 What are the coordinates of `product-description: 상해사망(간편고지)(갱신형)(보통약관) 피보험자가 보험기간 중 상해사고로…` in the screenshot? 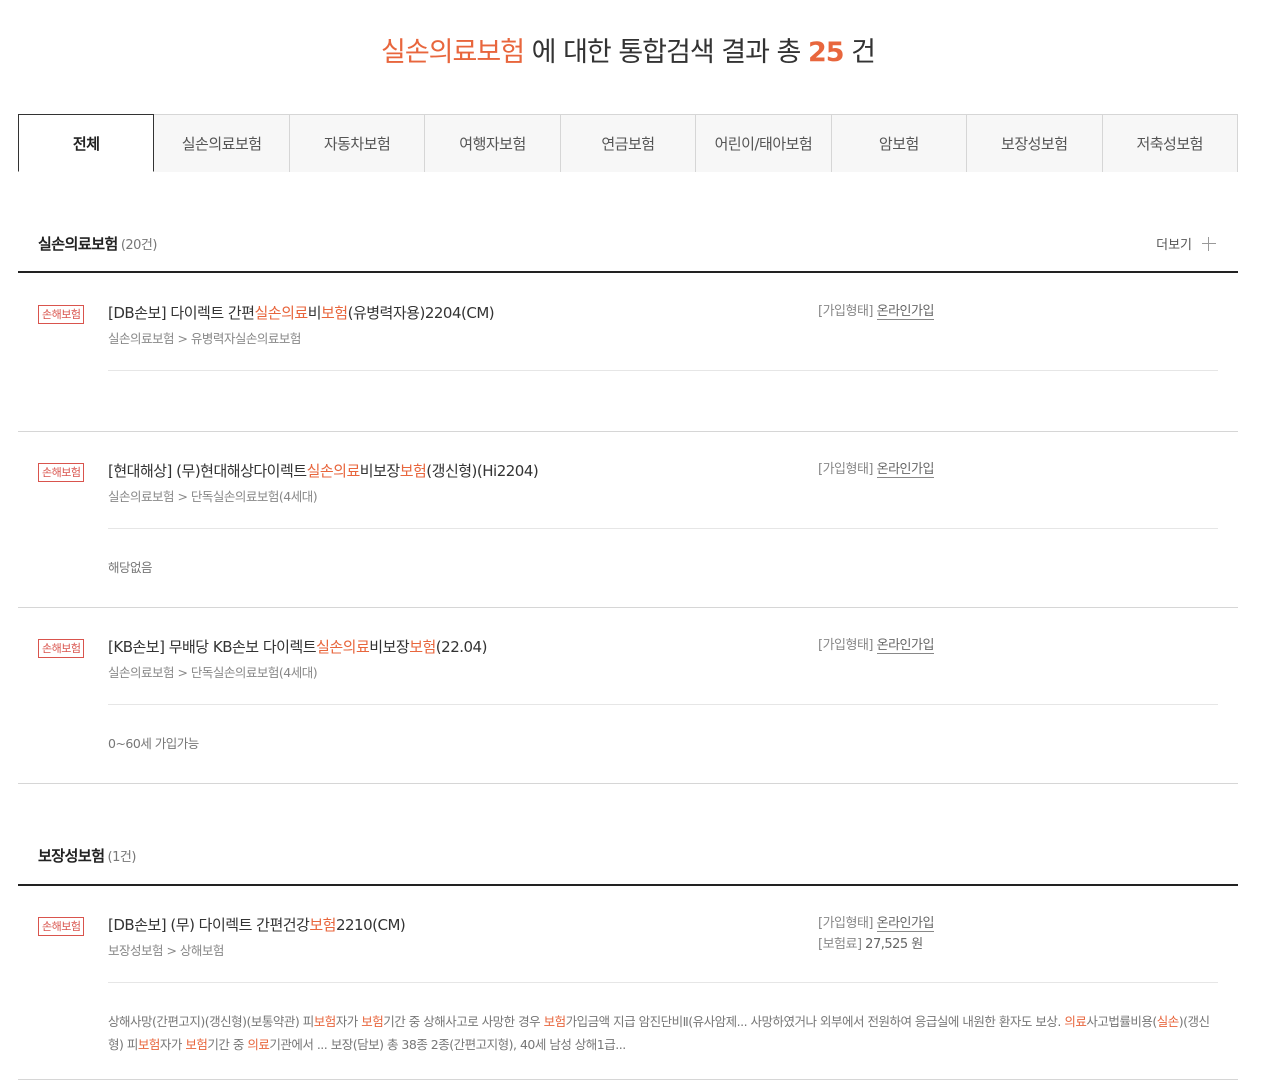 It's located at (663, 1033).